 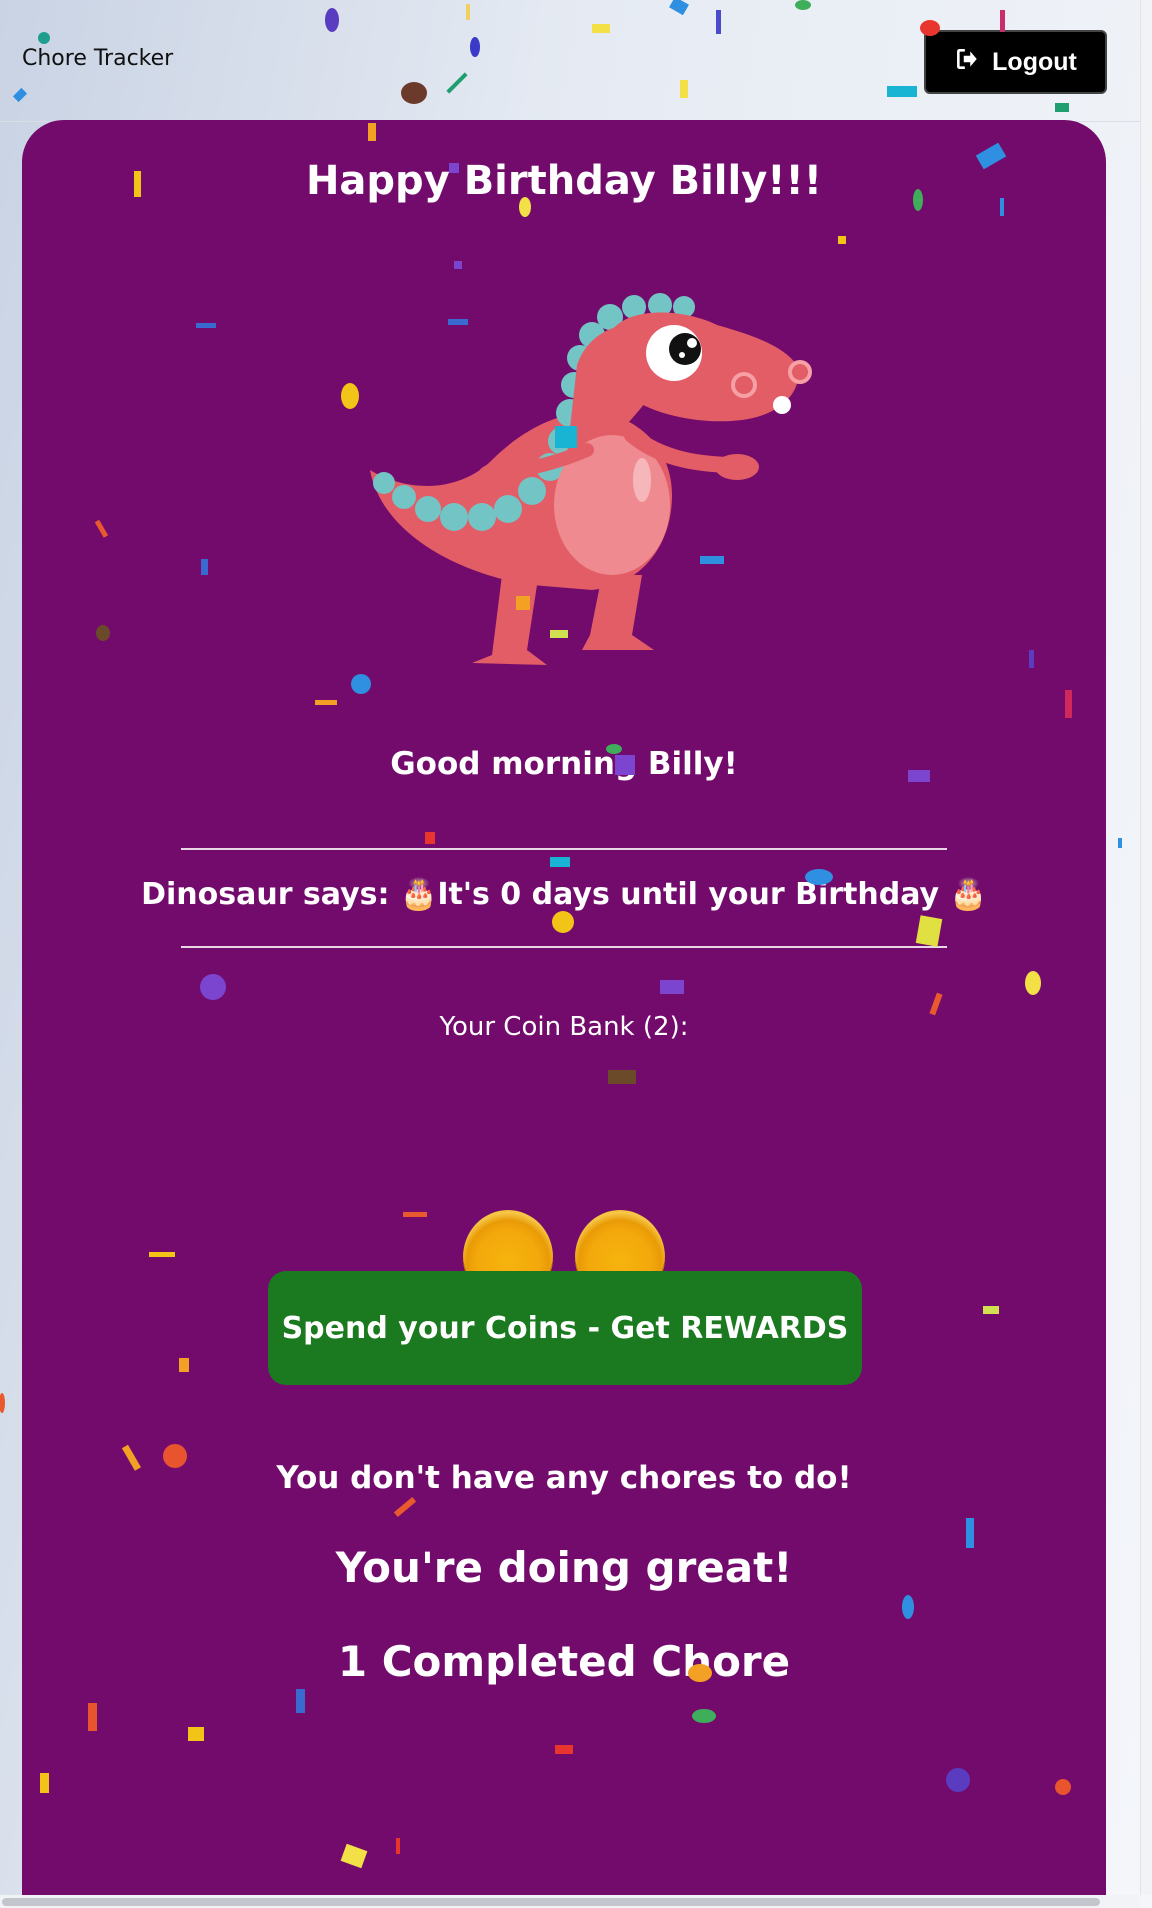 What do you see at coordinates (551, 1902) in the screenshot?
I see `horizontal-scrollbar-thumb` at bounding box center [551, 1902].